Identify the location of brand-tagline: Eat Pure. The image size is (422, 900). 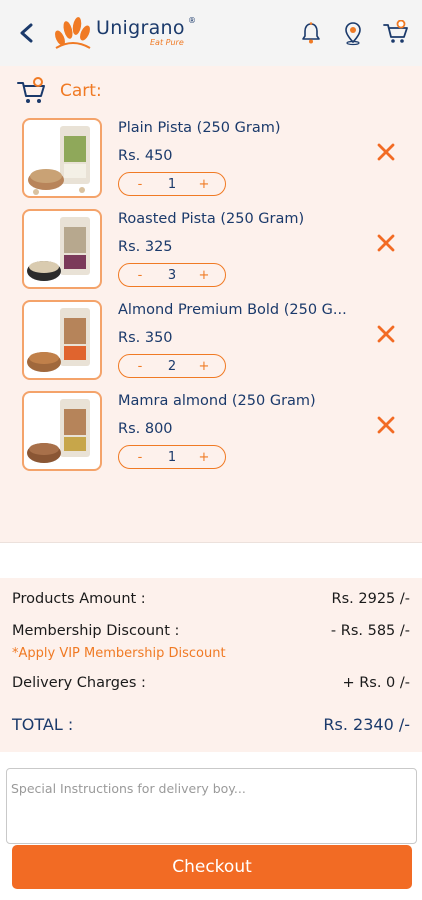
(167, 42).